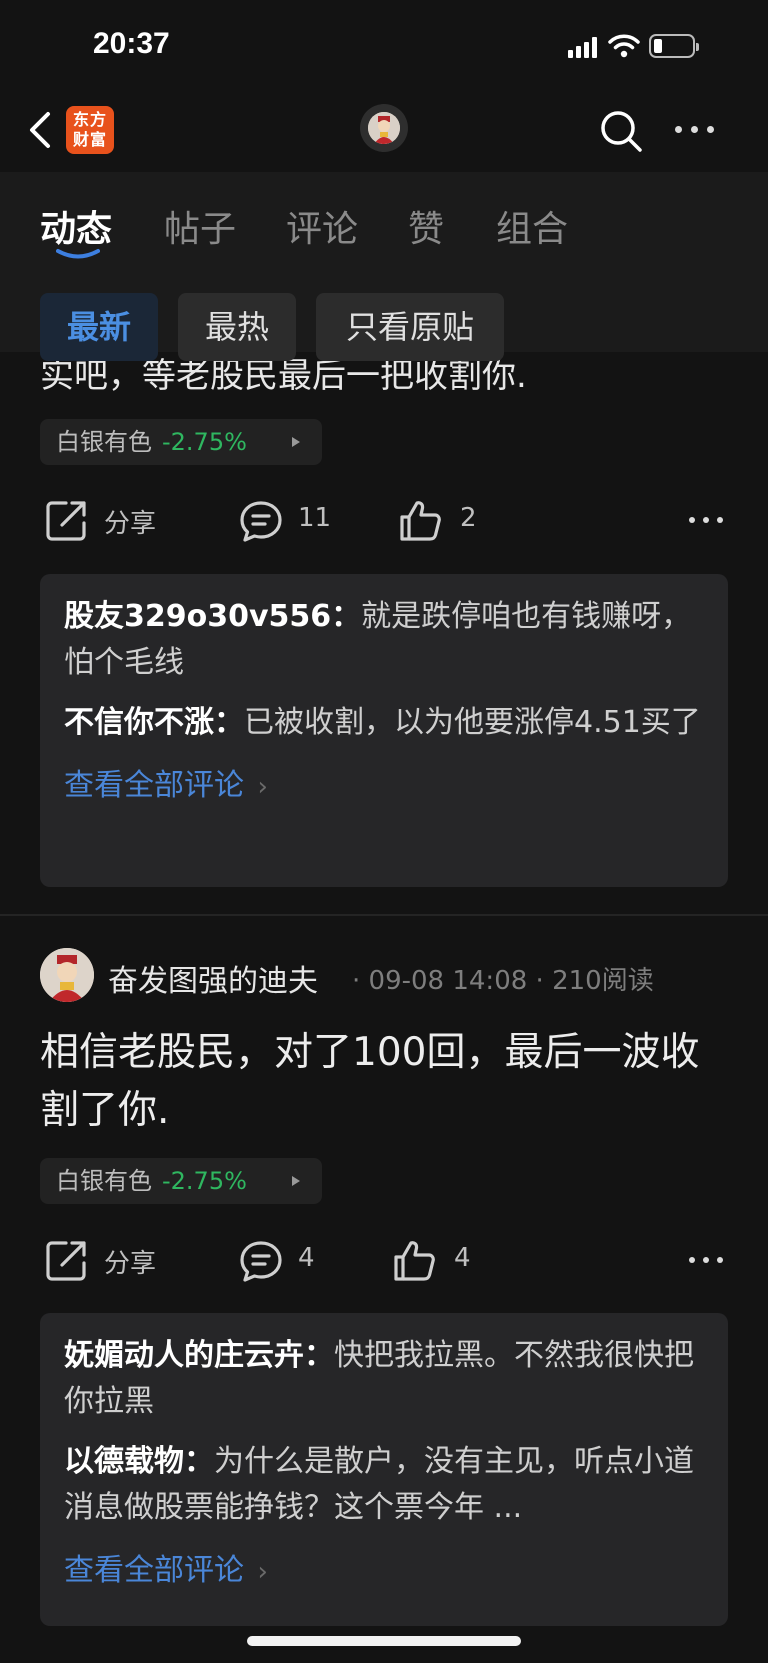 The image size is (768, 1663). I want to click on user-avatar, so click(384, 128).